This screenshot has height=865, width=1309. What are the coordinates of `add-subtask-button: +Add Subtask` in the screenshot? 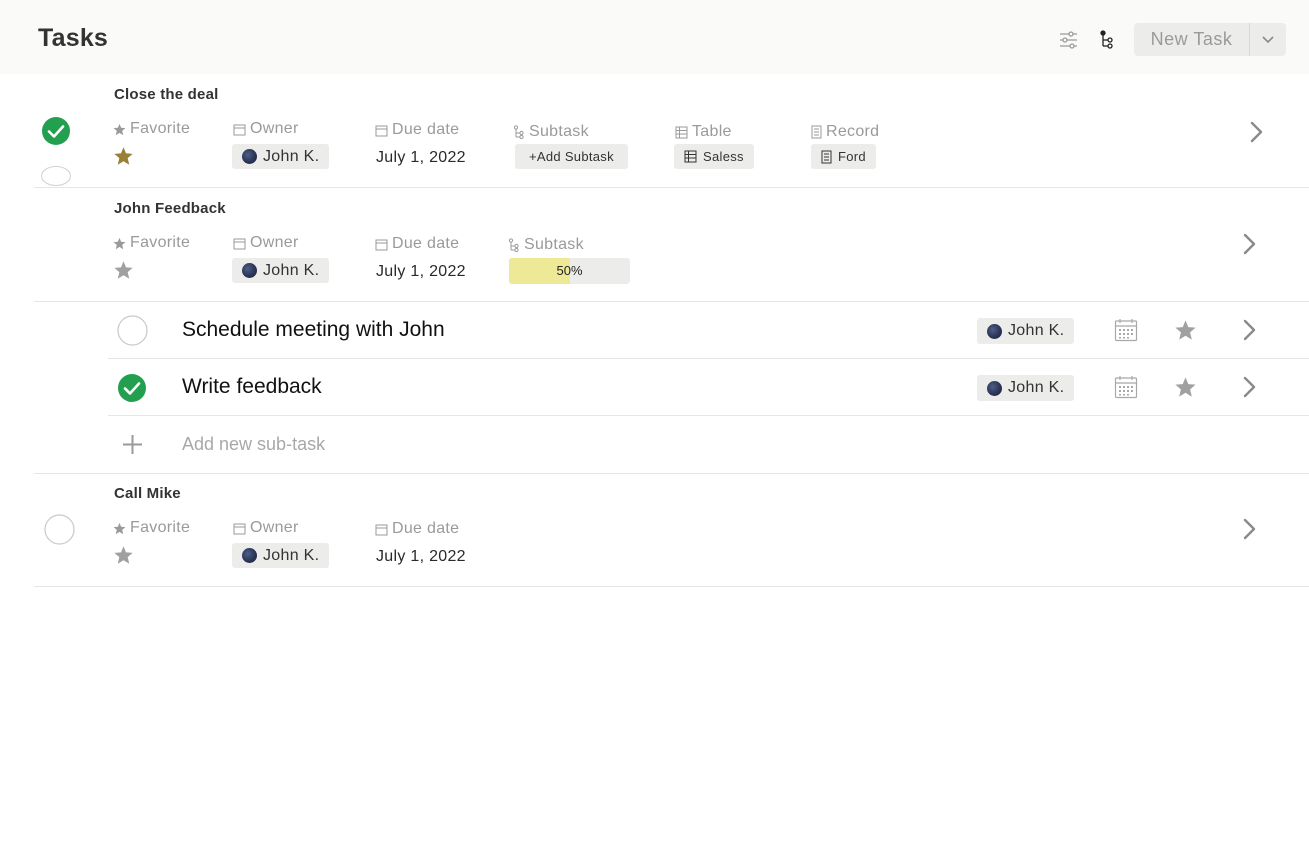 It's located at (571, 156).